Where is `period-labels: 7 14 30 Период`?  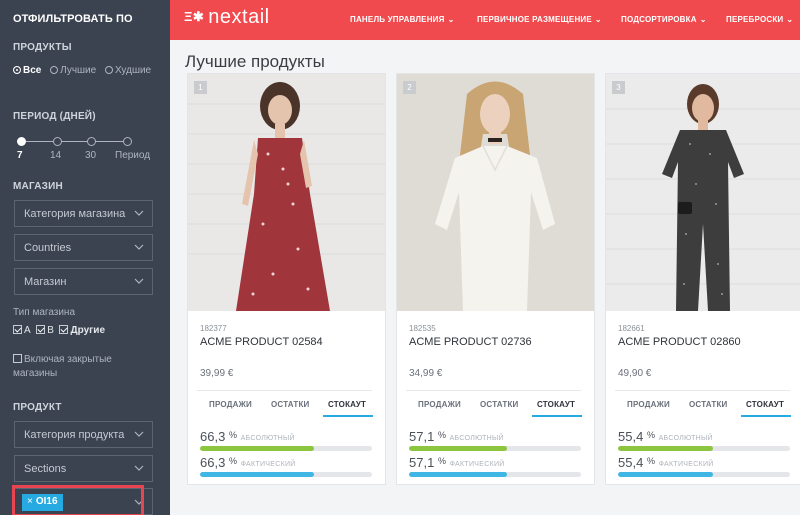 period-labels: 7 14 30 Период is located at coordinates (88, 156).